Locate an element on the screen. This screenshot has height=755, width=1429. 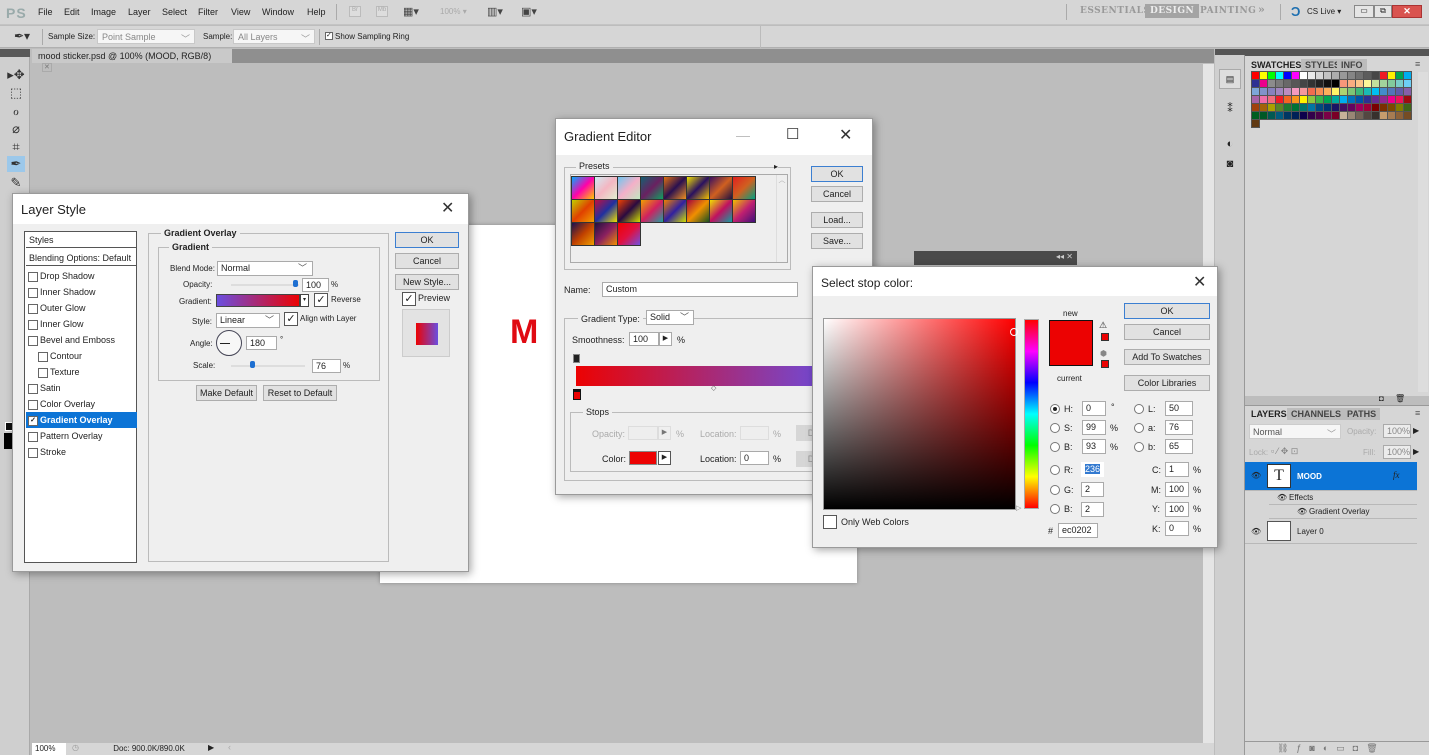
adjustments-panel-icon: ◐ is located at coordinates (1230, 145).